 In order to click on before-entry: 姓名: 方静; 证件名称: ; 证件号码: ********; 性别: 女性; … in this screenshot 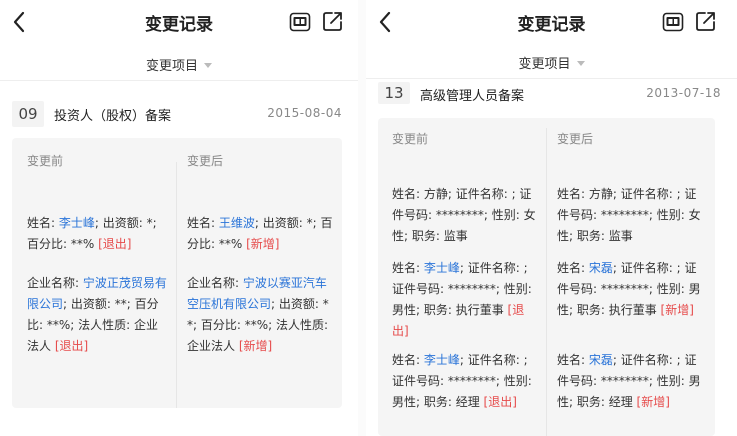, I will do `click(464, 215)`.